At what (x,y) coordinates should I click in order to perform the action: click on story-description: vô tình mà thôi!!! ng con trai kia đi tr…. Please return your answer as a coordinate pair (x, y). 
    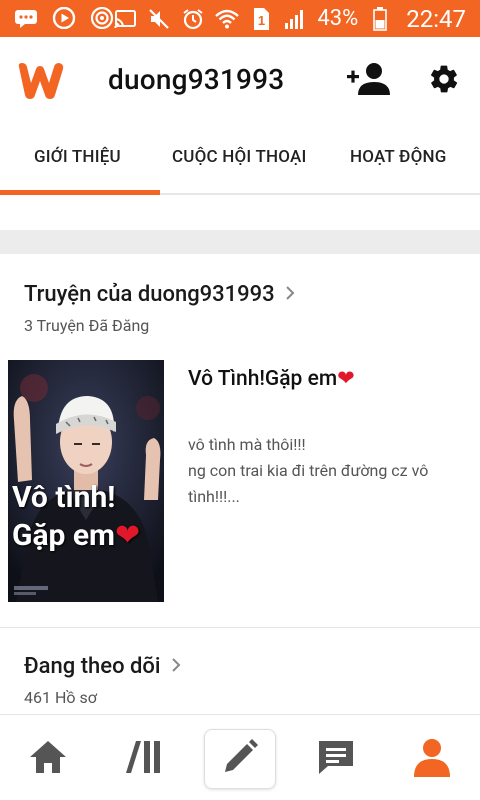
    Looking at the image, I should click on (308, 470).